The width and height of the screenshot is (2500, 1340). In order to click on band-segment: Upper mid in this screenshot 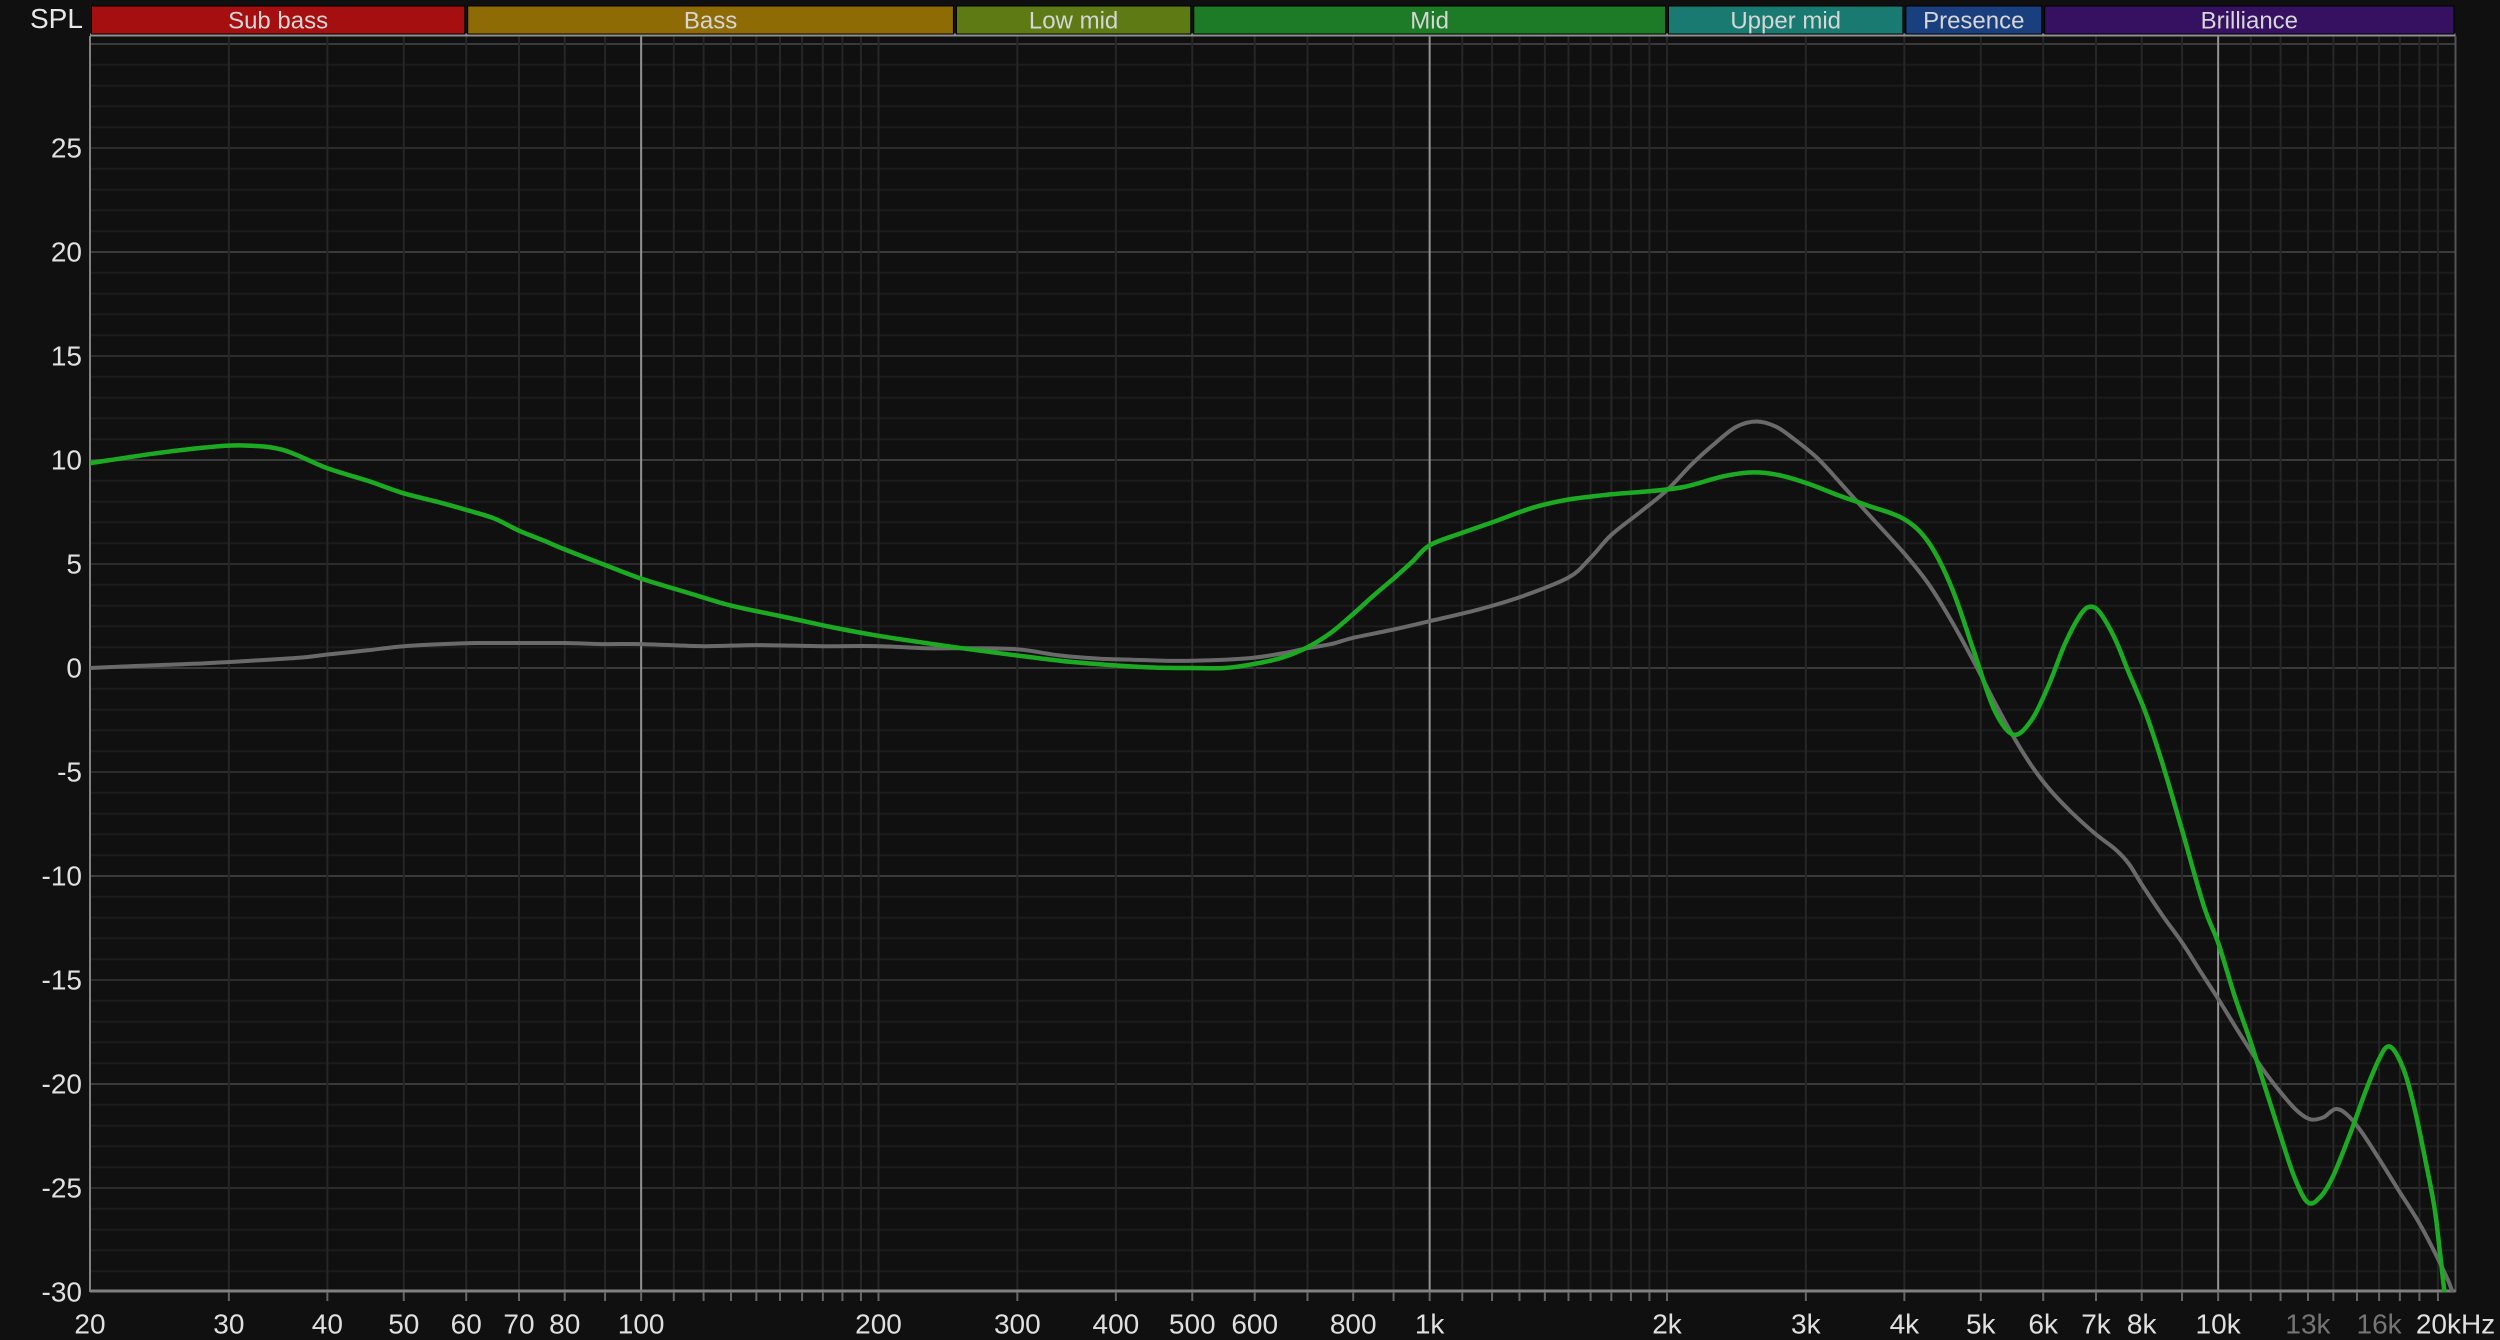, I will do `click(1786, 20)`.